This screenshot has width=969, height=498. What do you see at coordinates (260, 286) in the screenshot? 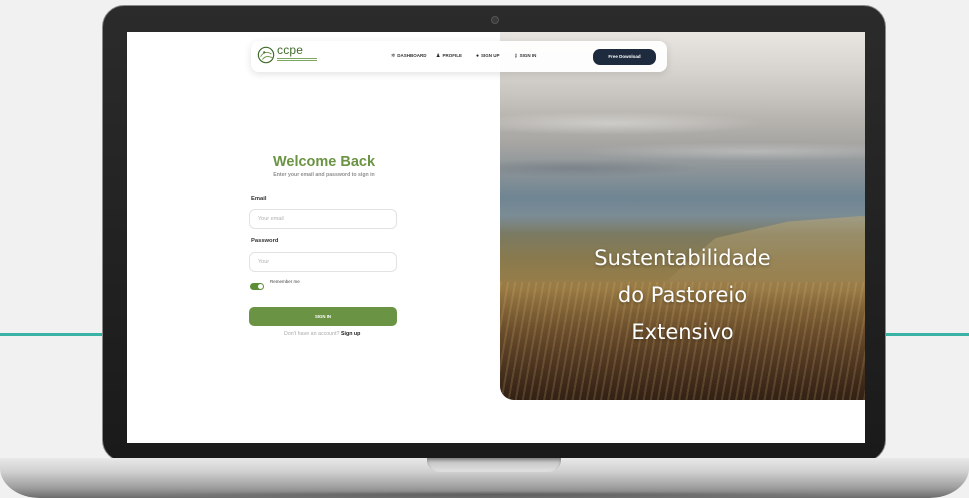
I see `toggle-knob` at bounding box center [260, 286].